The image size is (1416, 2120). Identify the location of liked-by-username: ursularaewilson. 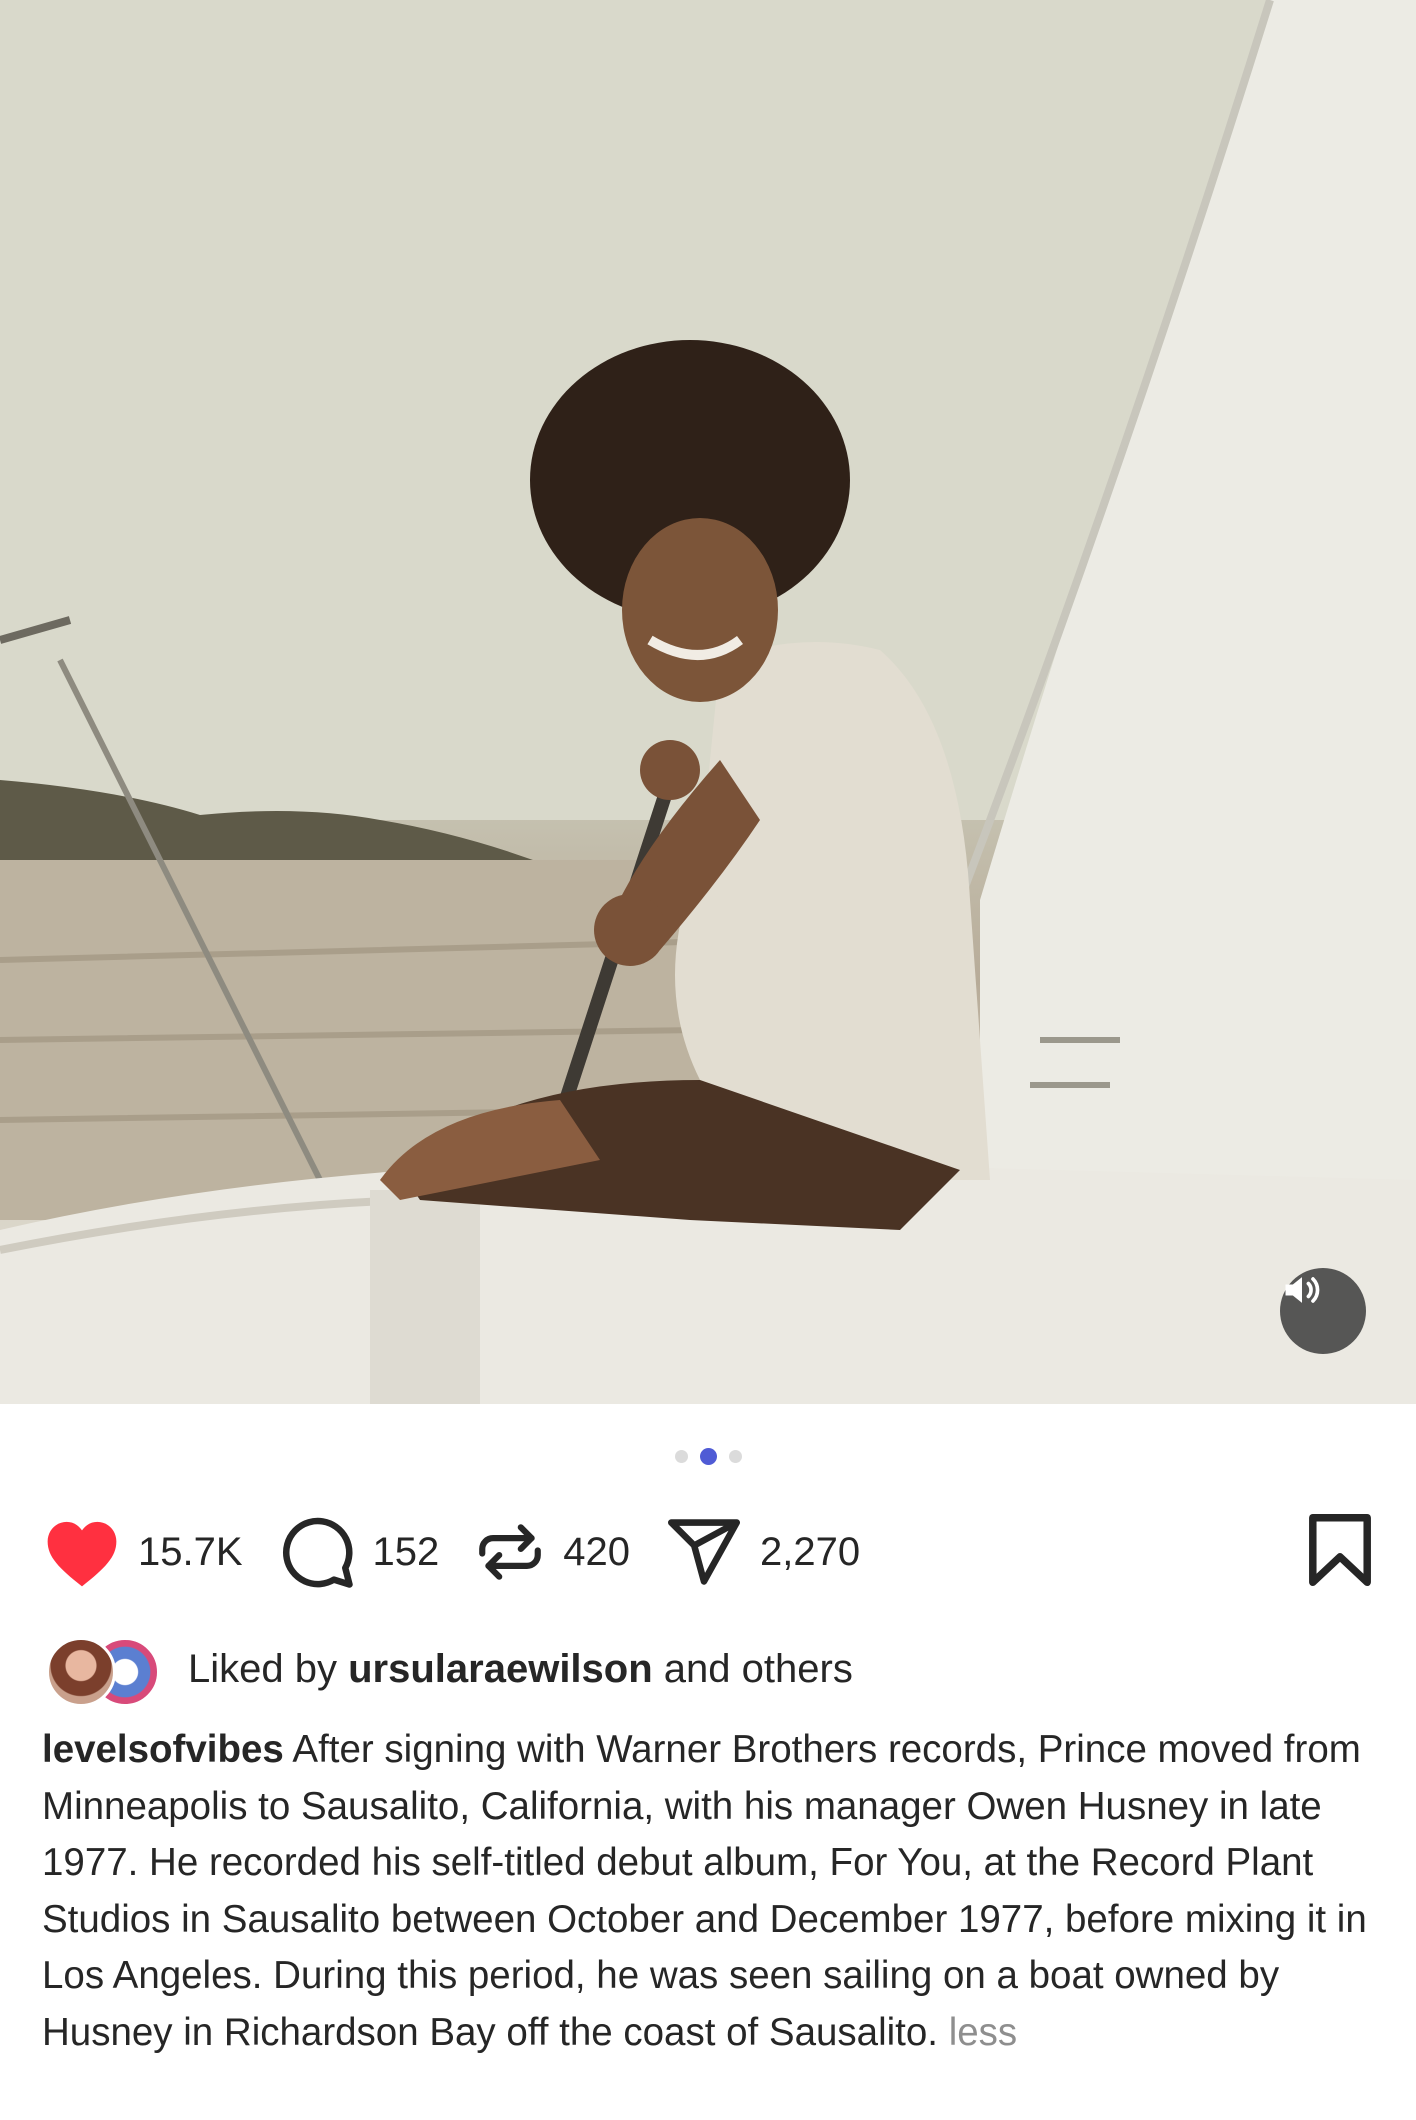
(500, 1669).